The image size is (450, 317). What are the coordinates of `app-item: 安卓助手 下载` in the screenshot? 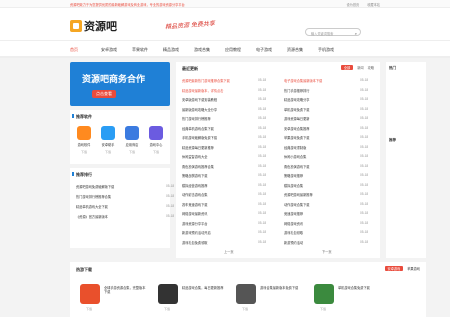 It's located at (108, 140).